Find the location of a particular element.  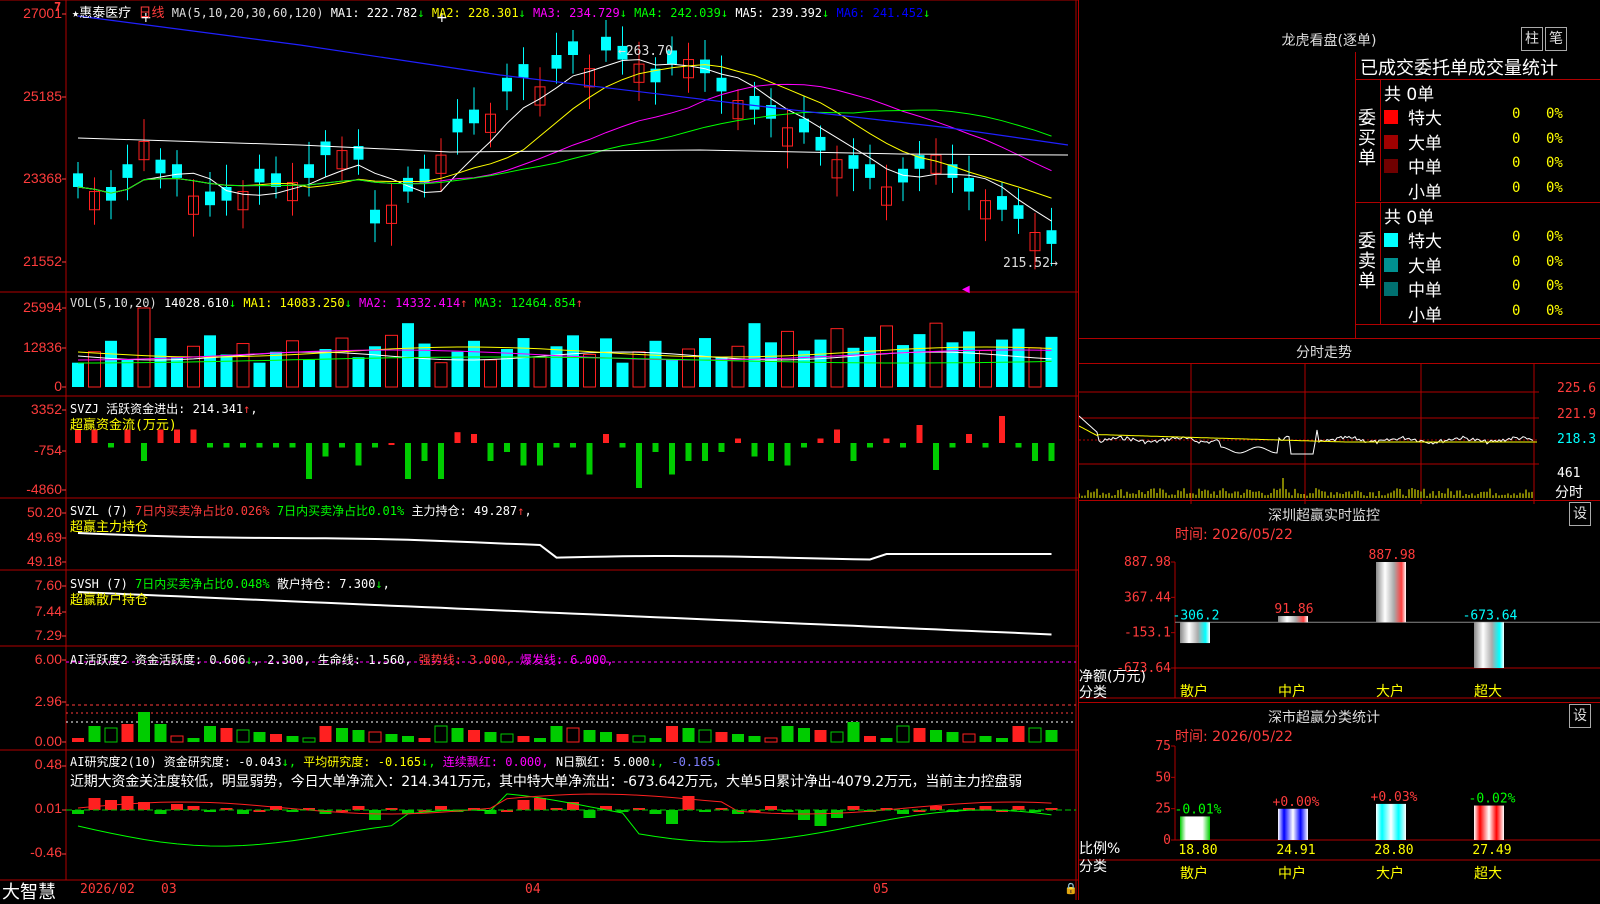

intraday-chart is located at coordinates (1339, 434).